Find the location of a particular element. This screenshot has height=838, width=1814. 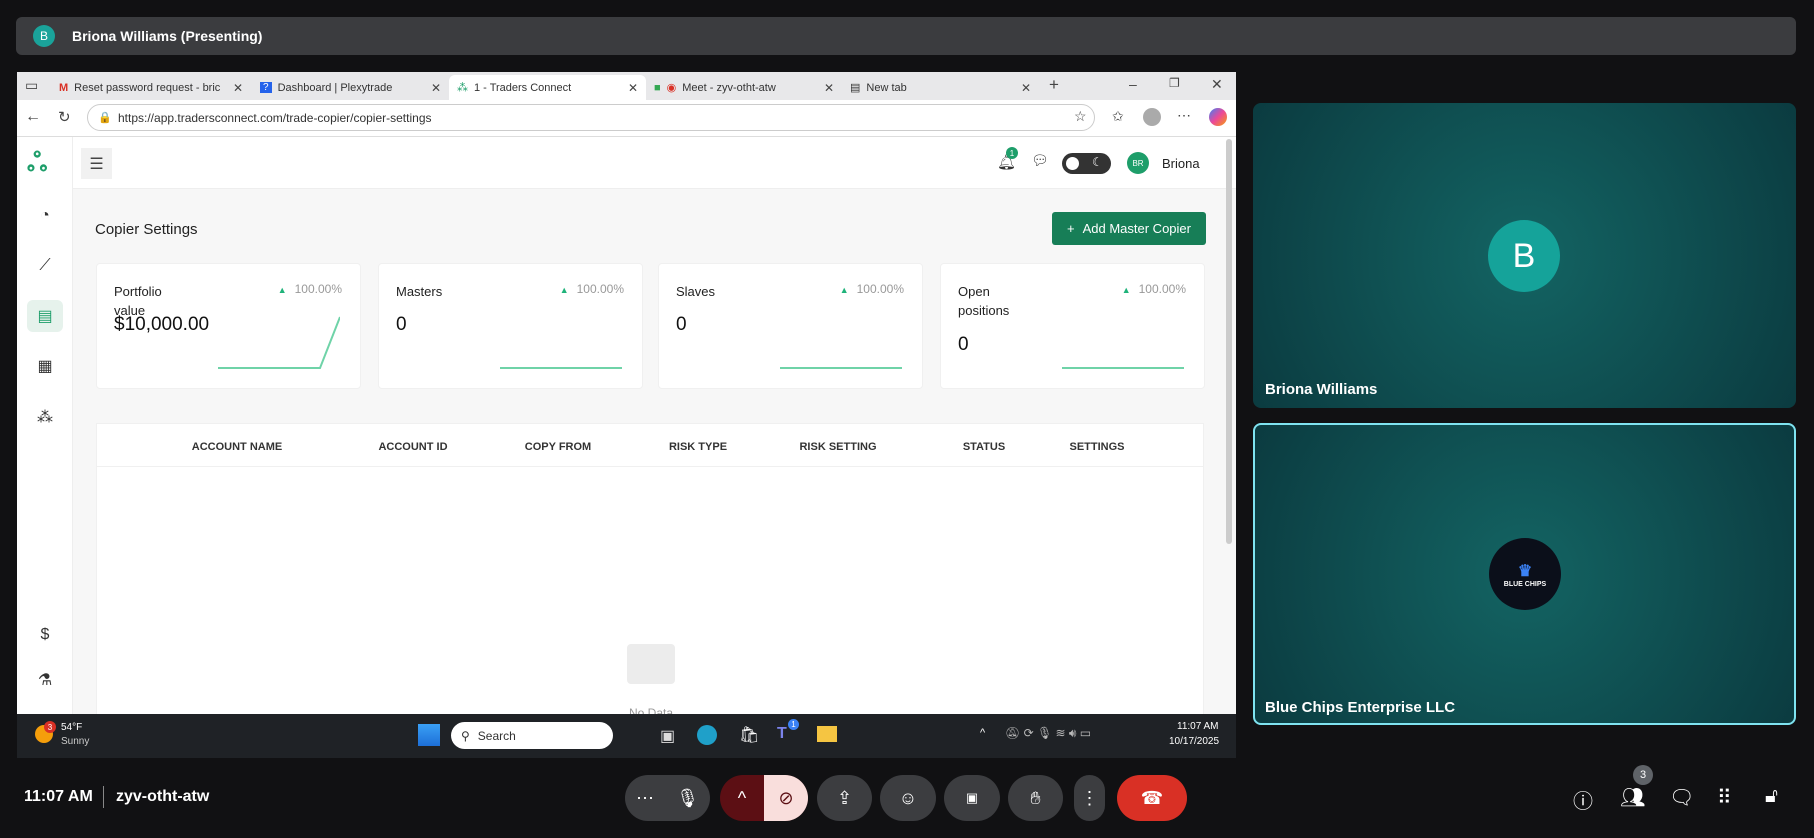

stat-card-portfolio: Portfolio value ▲ 100.00% $10,000.00 is located at coordinates (228, 326).